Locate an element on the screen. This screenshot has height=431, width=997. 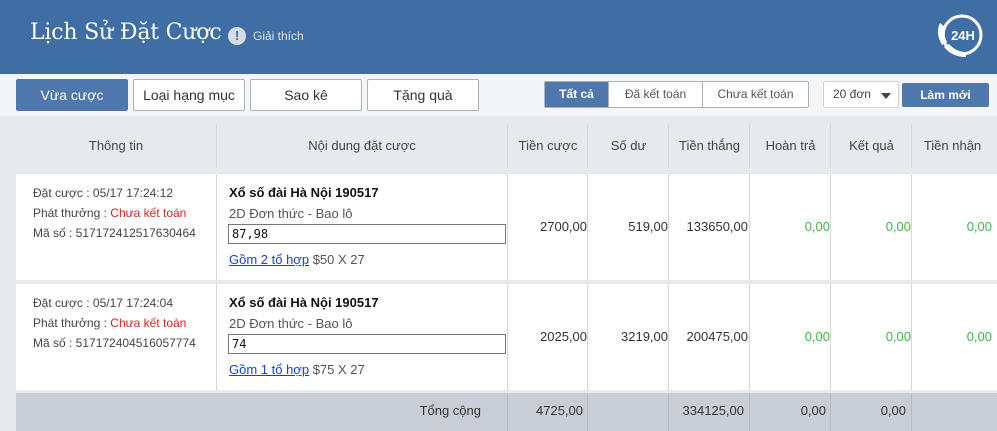
placed-time: Đặt cược : 05/17 17:24:04 is located at coordinates (103, 303).